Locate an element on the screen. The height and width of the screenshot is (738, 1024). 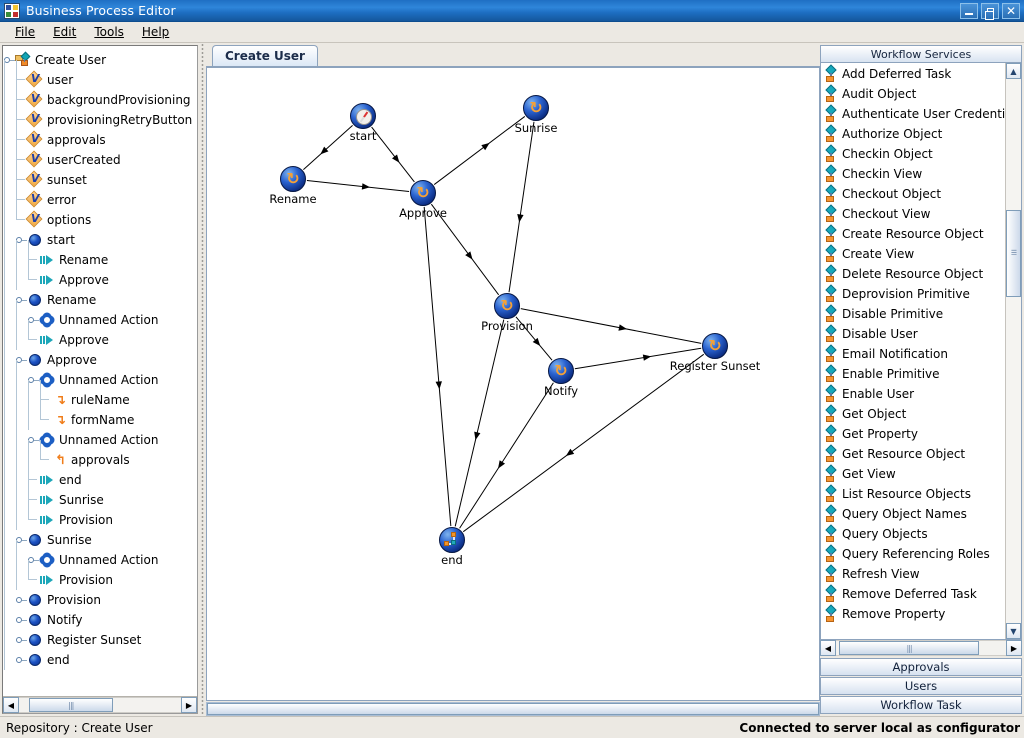
minimize-button is located at coordinates (969, 10).